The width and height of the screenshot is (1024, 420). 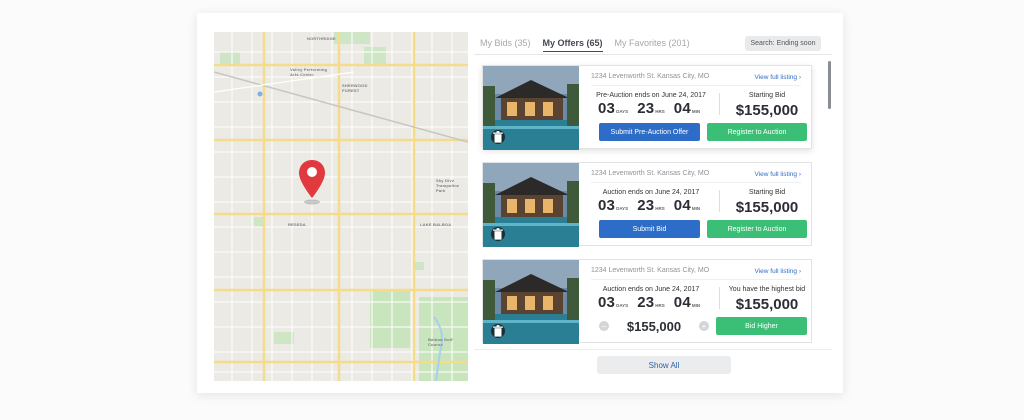 I want to click on map-label-golf-course: Balboa Golf Course, so click(x=440, y=342).